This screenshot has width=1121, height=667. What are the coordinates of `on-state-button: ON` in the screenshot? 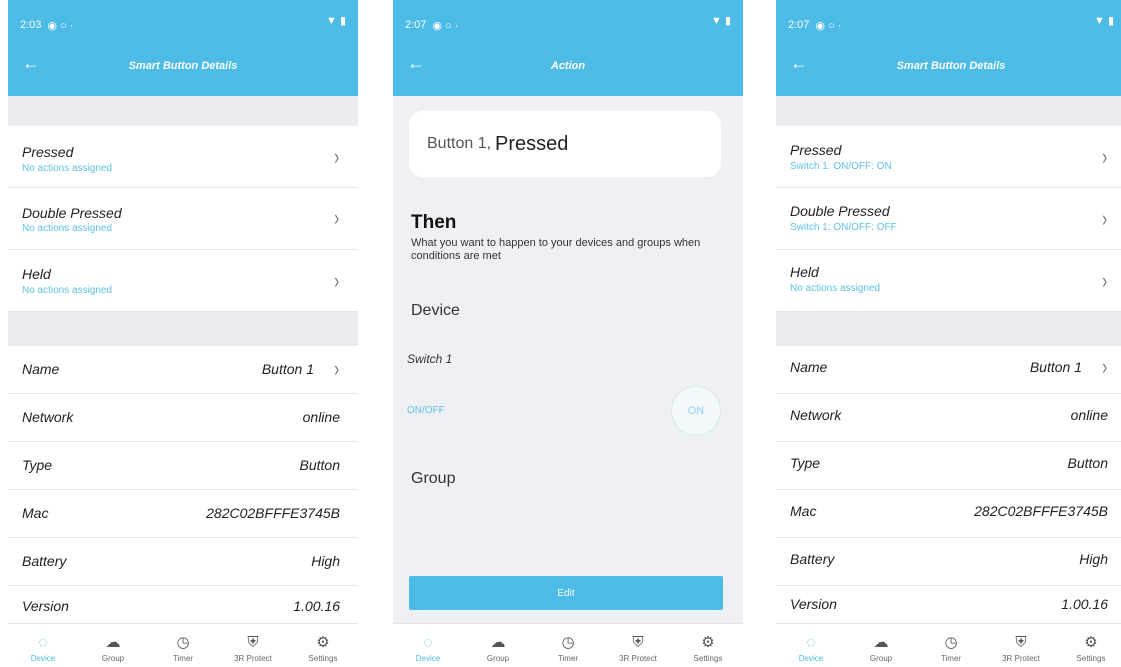 It's located at (696, 411).